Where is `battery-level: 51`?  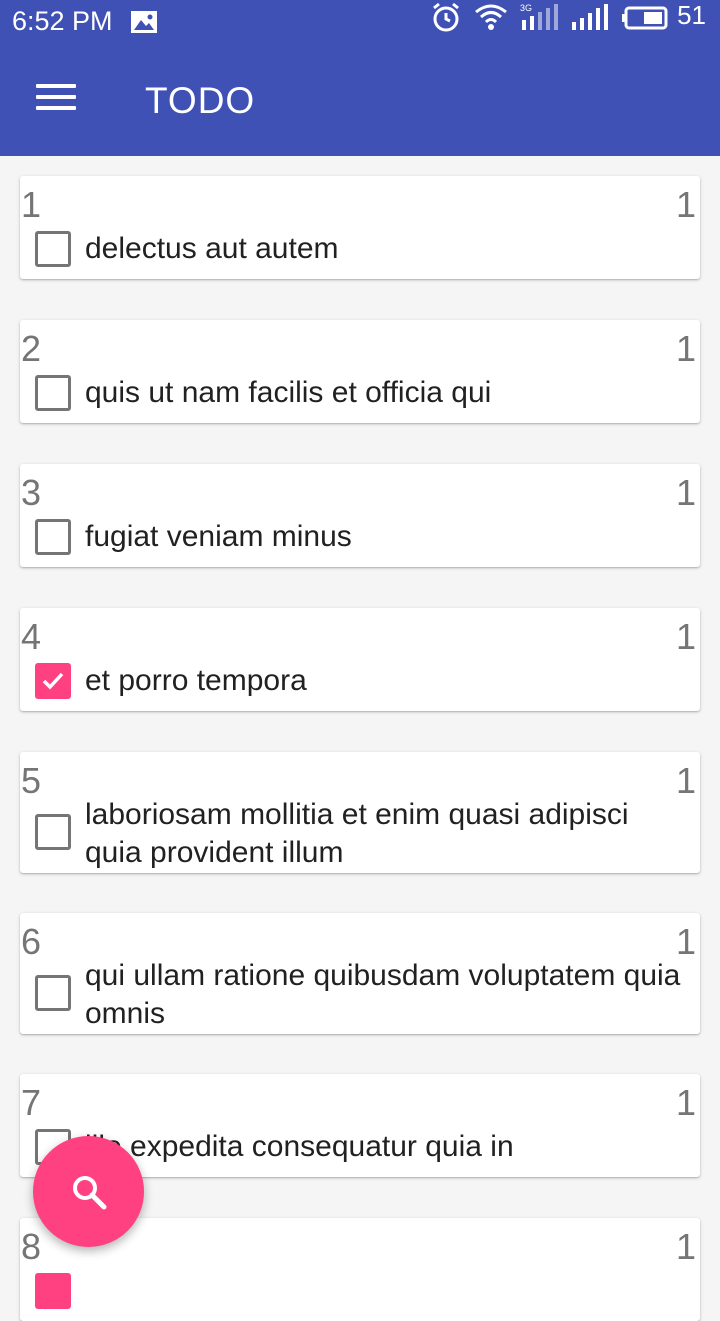
battery-level: 51 is located at coordinates (691, 15).